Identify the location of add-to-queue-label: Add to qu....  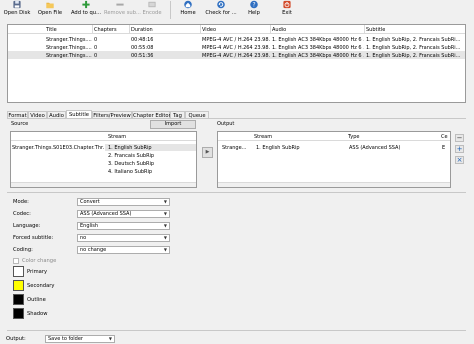
(86, 13).